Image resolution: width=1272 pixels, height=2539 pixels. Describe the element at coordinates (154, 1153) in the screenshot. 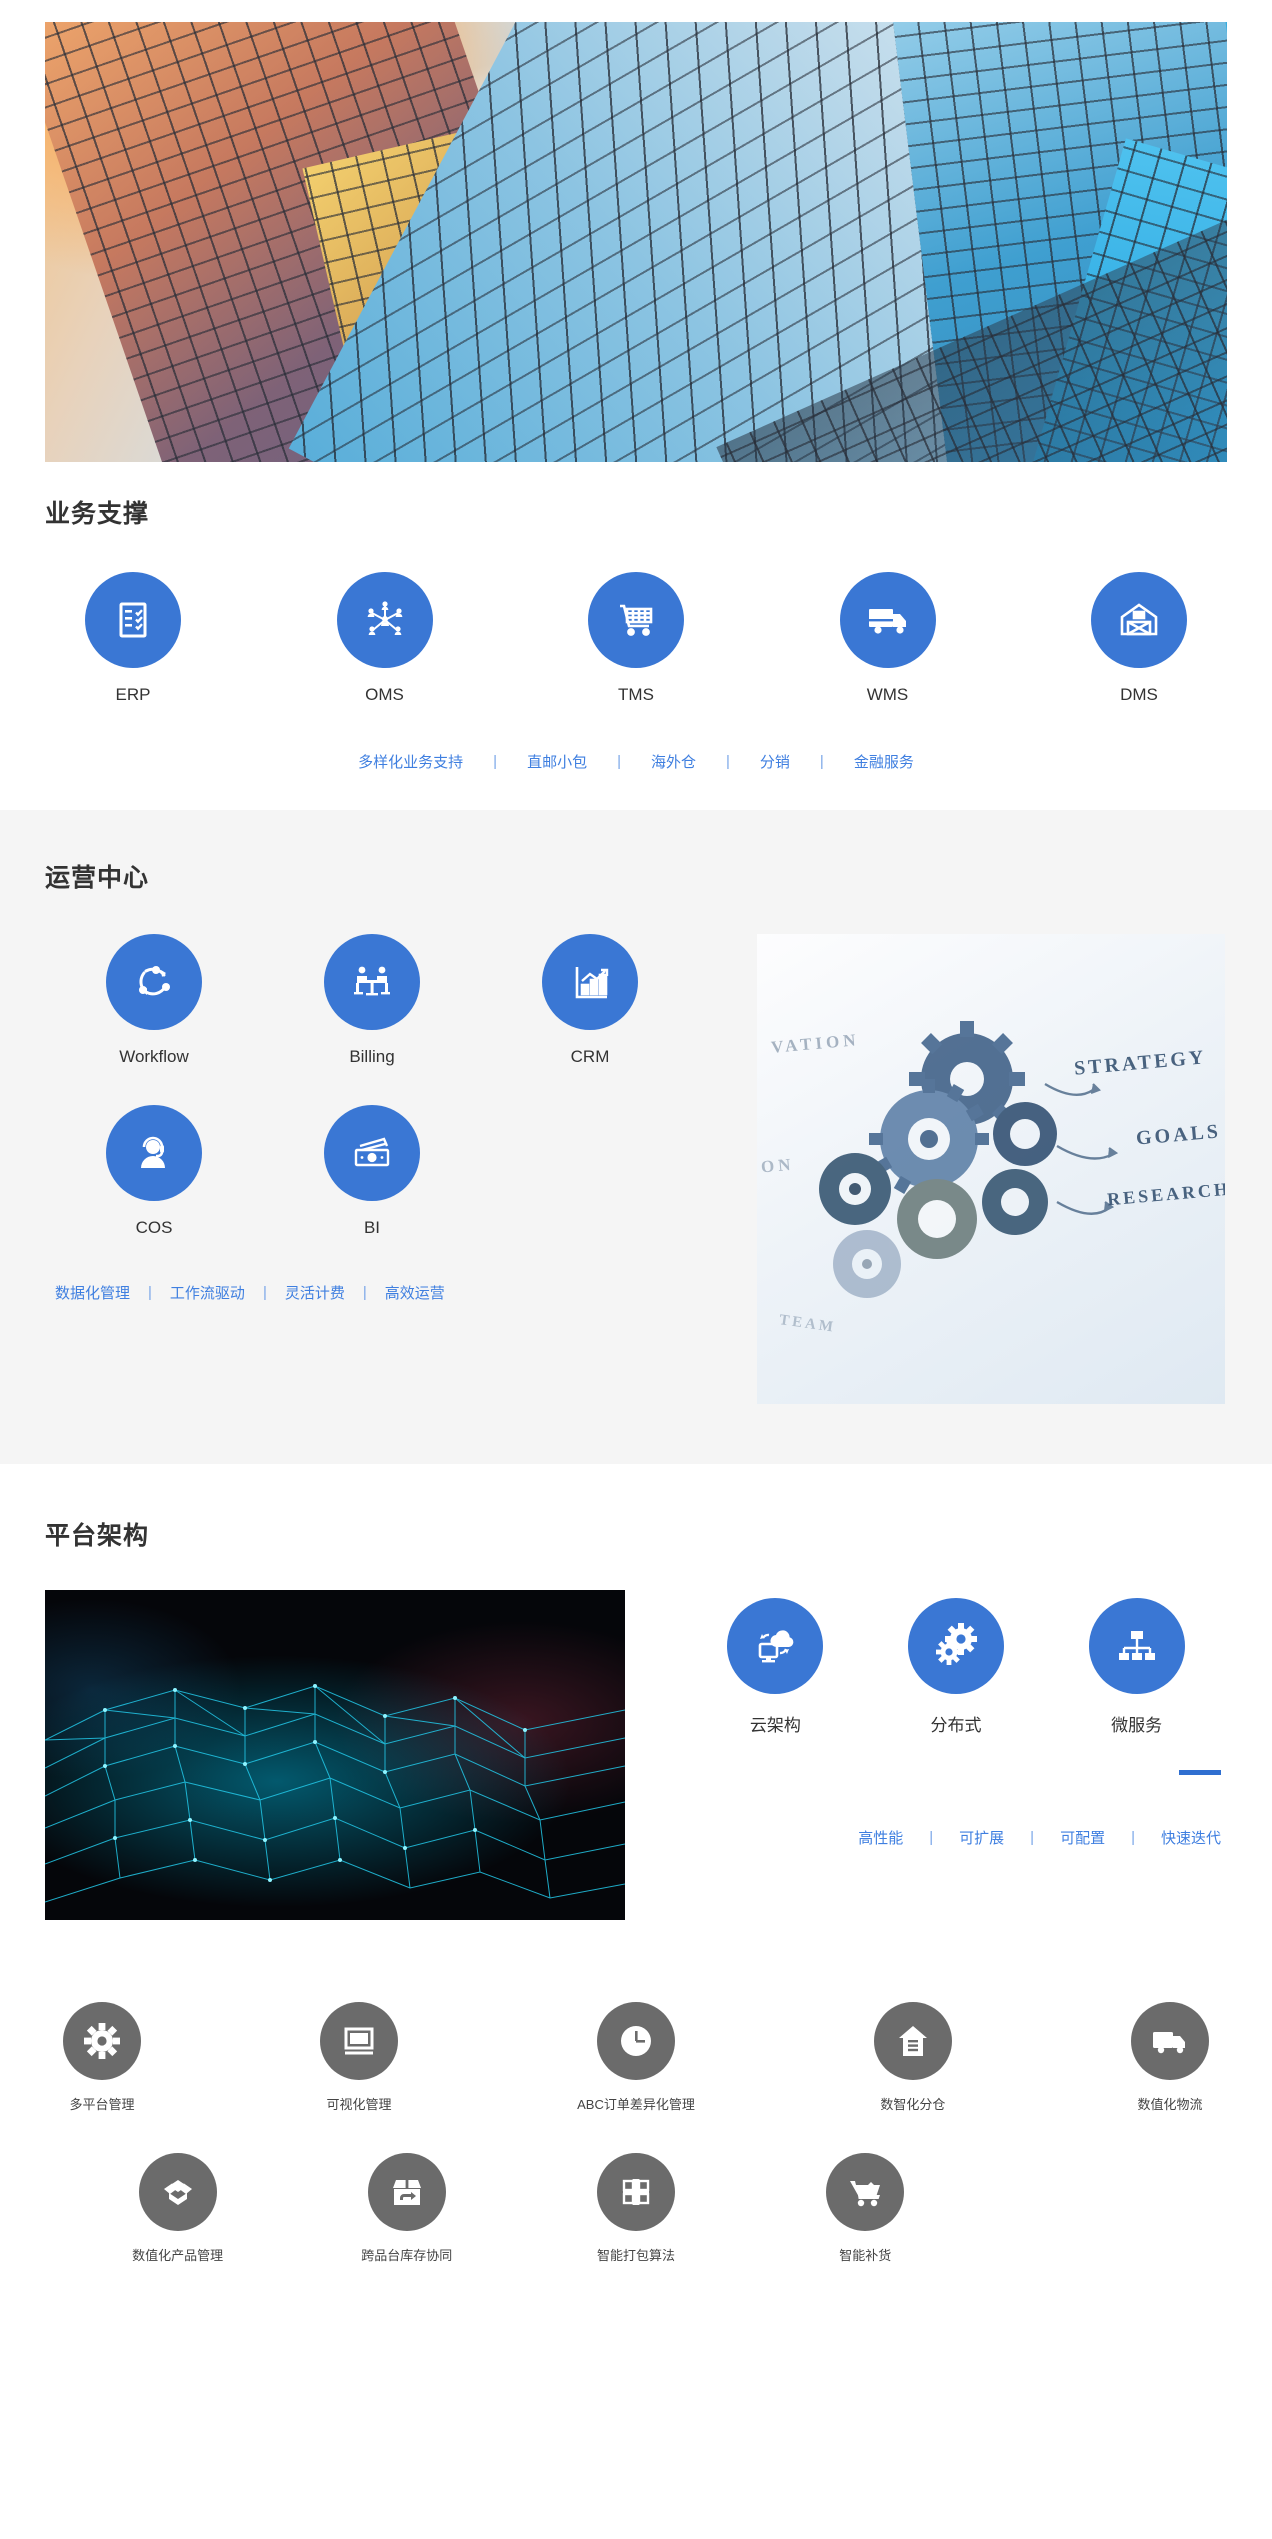

I see `headset-agent-icon` at that location.